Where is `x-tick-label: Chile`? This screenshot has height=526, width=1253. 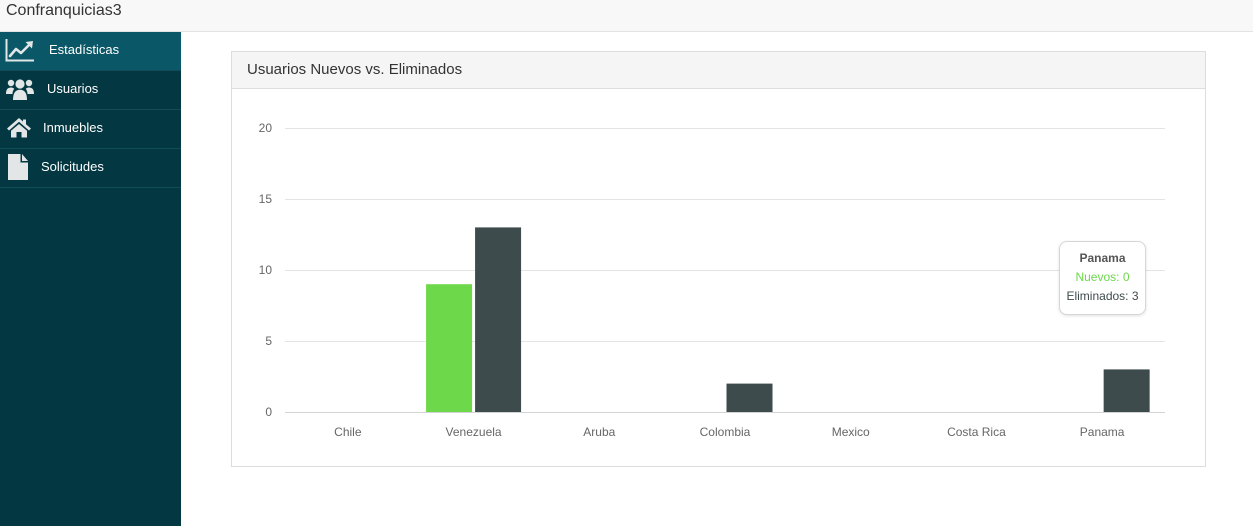
x-tick-label: Chile is located at coordinates (348, 432).